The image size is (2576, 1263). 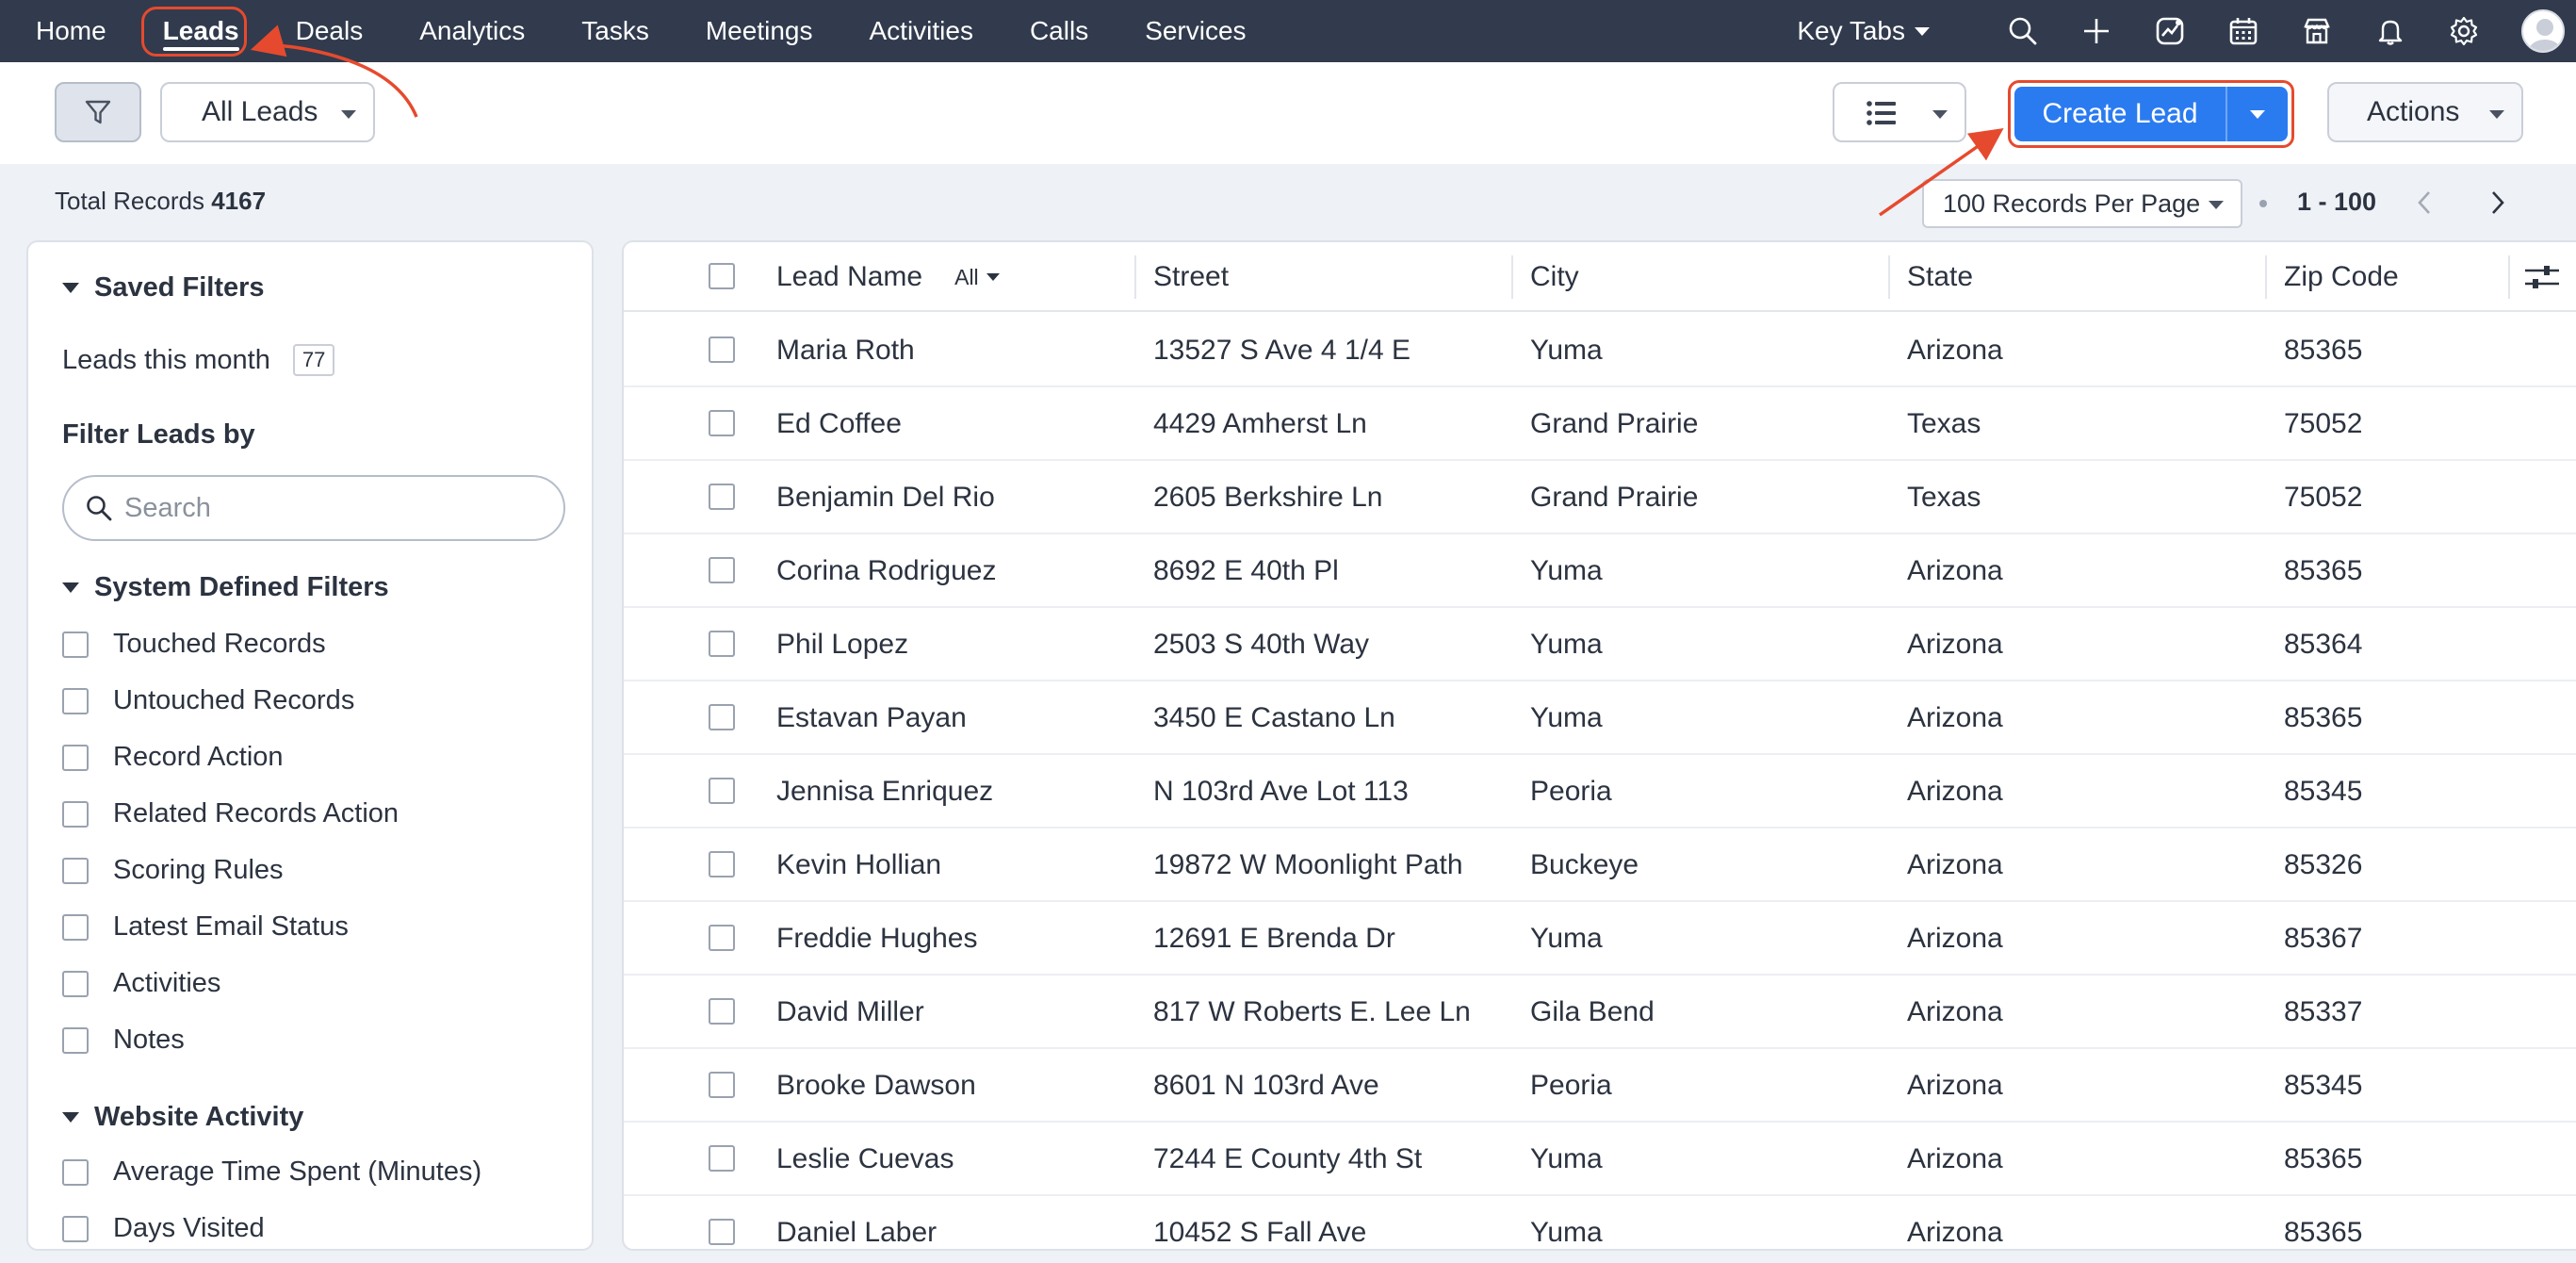 What do you see at coordinates (173, 758) in the screenshot?
I see `filter-option: Record Action` at bounding box center [173, 758].